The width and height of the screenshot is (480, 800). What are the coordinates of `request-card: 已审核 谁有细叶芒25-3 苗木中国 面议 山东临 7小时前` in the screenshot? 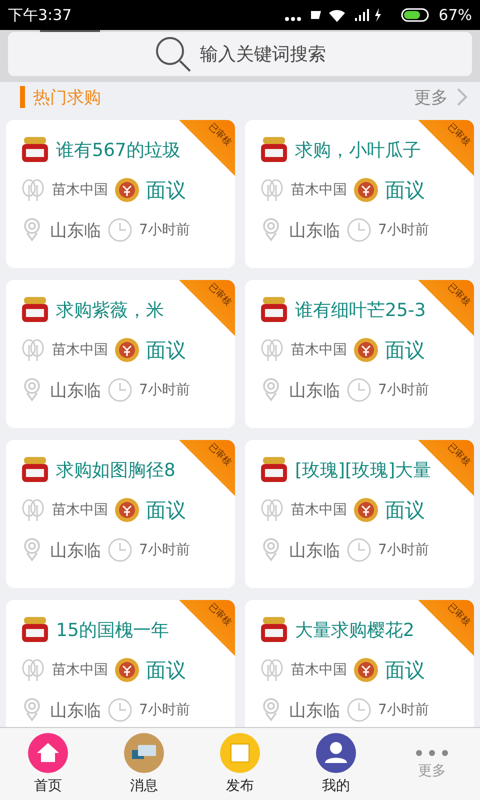 It's located at (359, 354).